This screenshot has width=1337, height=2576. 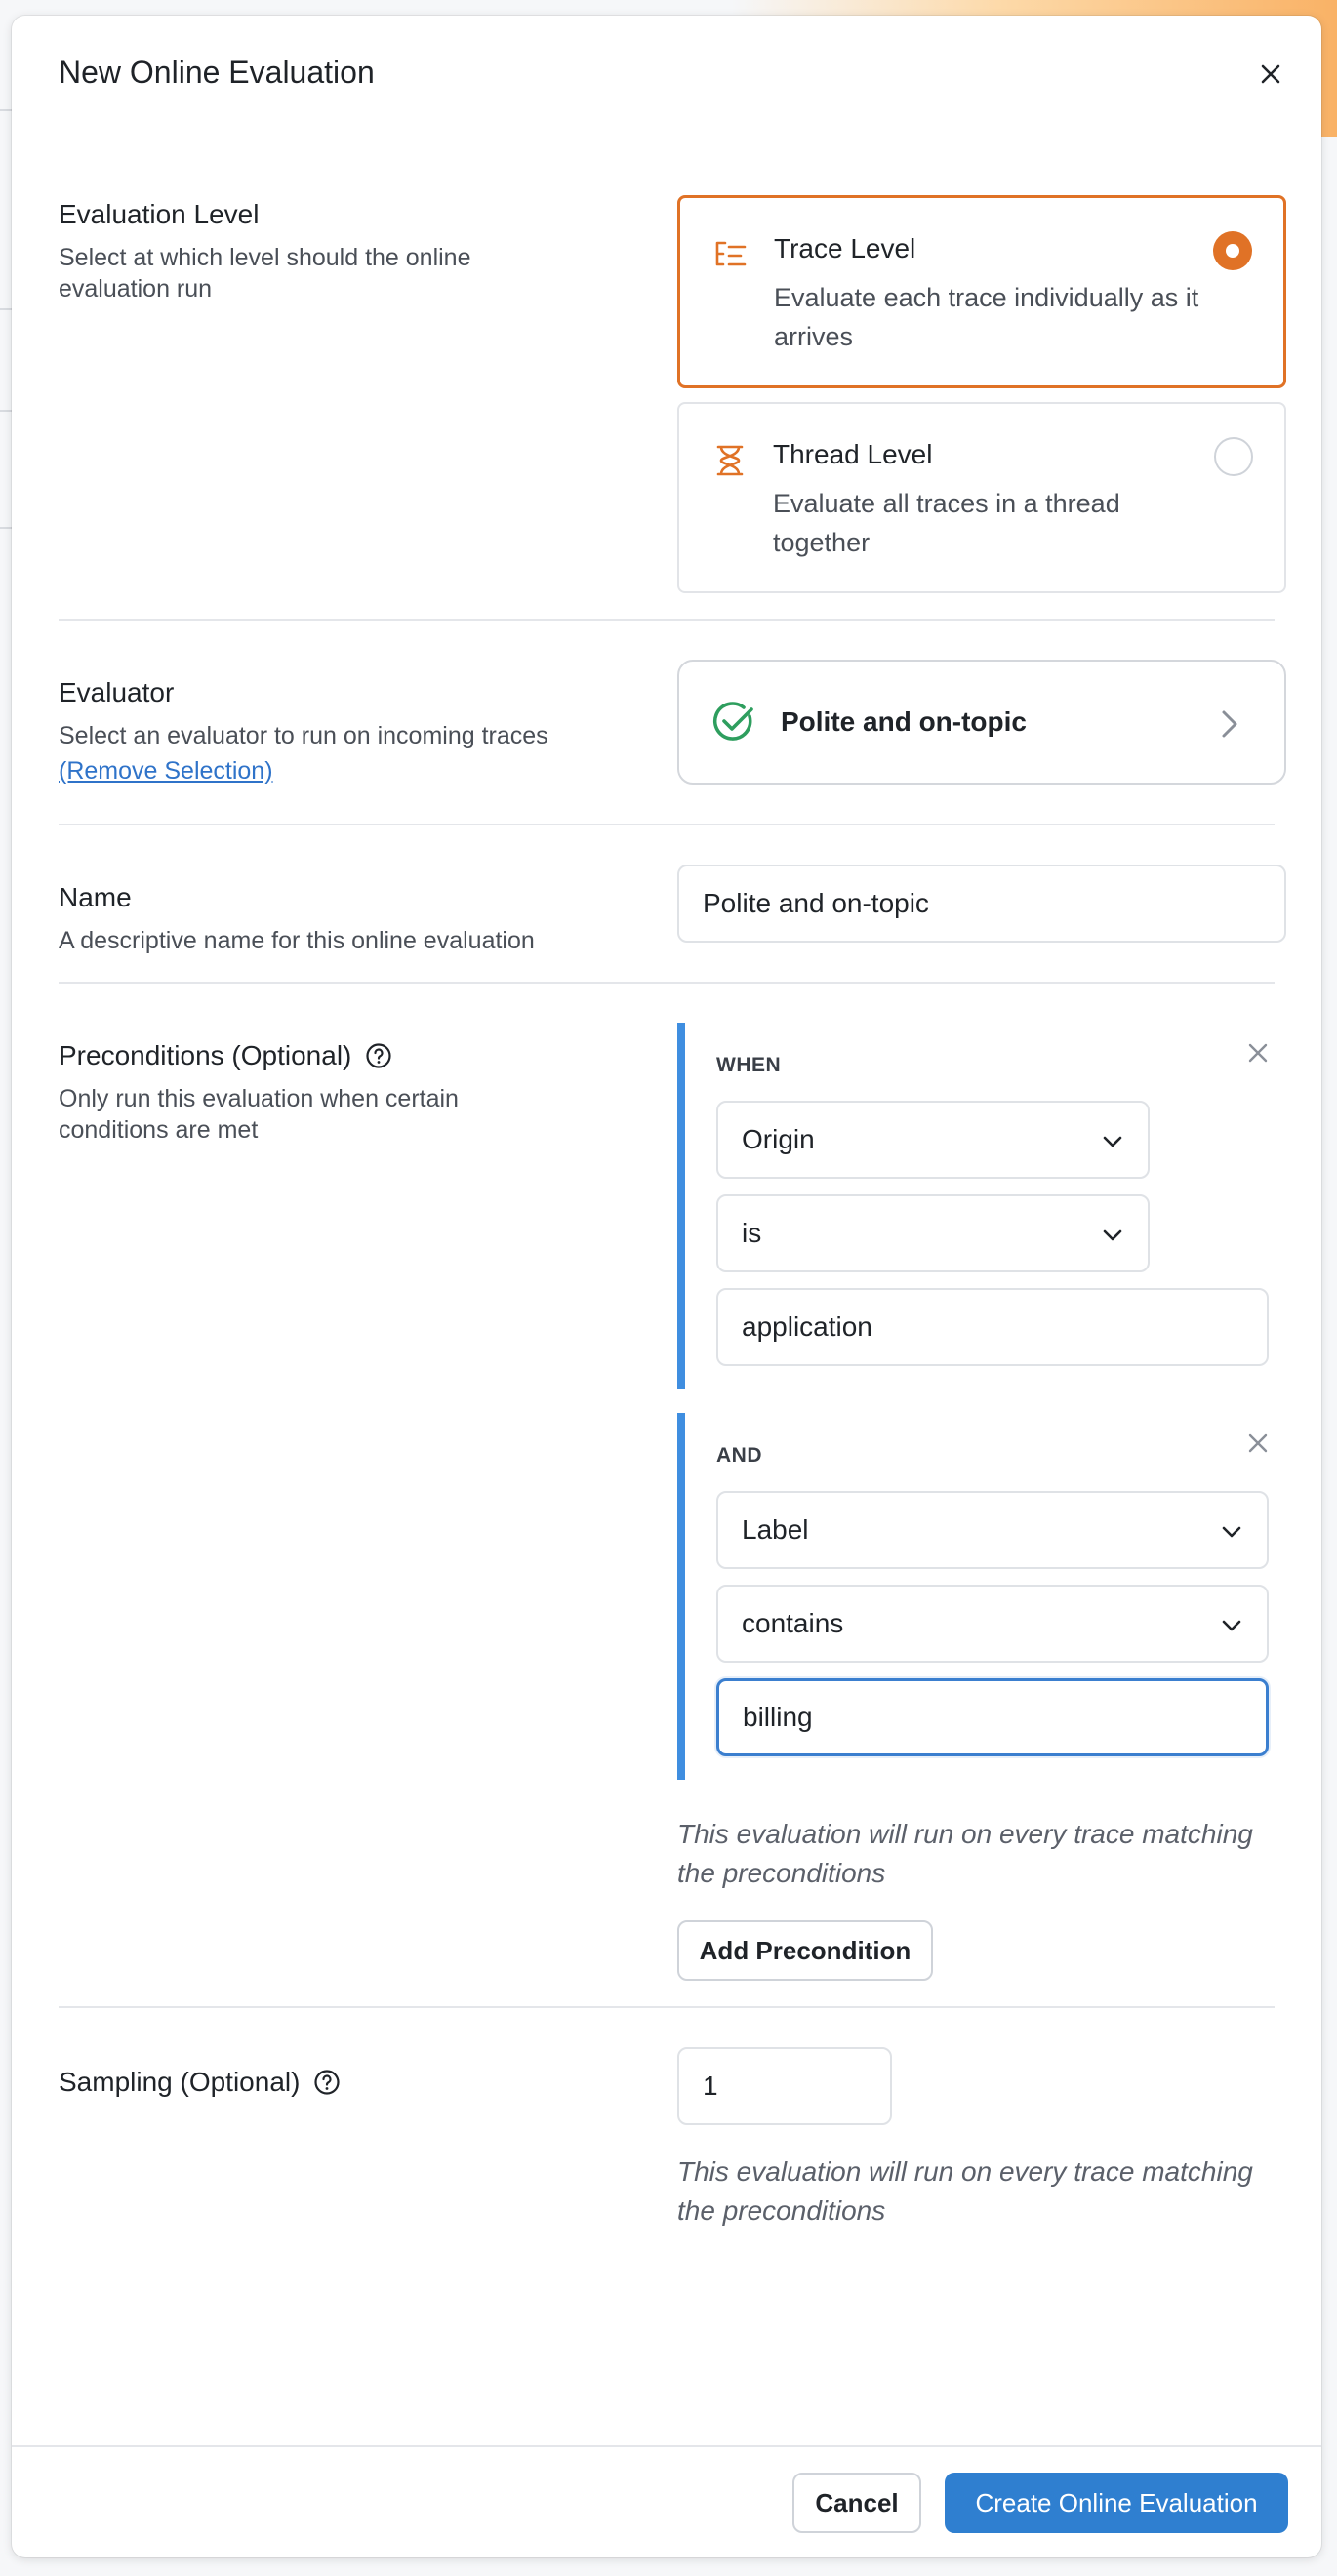 What do you see at coordinates (666, 2446) in the screenshot?
I see `footer-divider` at bounding box center [666, 2446].